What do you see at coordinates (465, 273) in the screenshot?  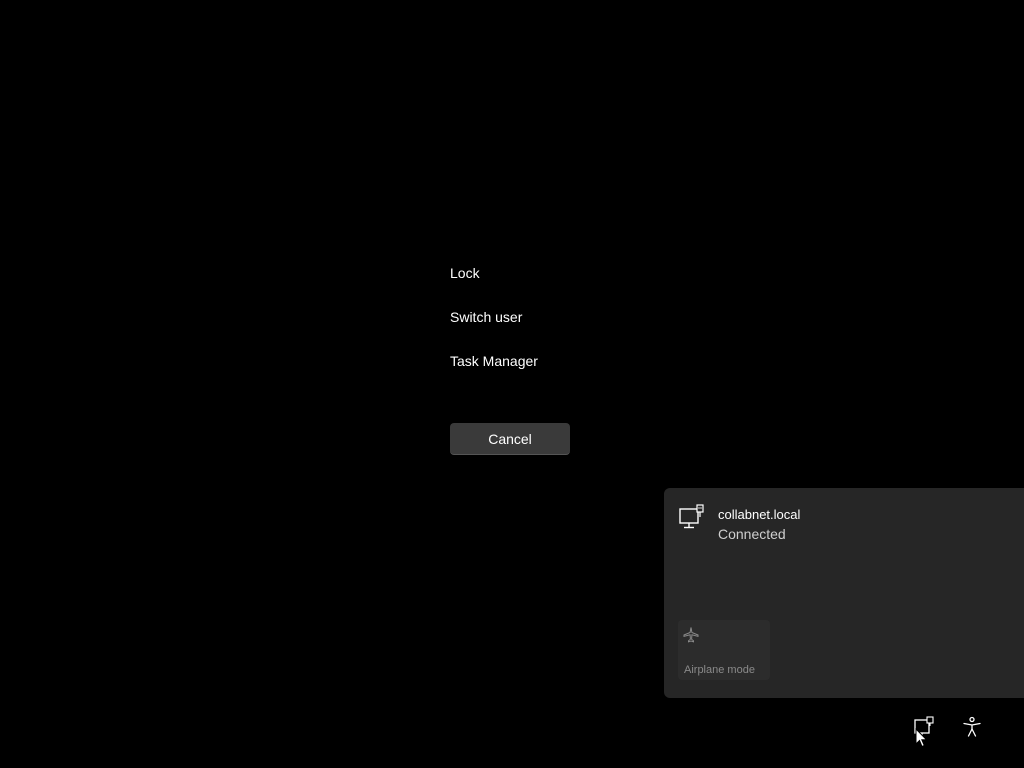 I see `lock-option: Lock` at bounding box center [465, 273].